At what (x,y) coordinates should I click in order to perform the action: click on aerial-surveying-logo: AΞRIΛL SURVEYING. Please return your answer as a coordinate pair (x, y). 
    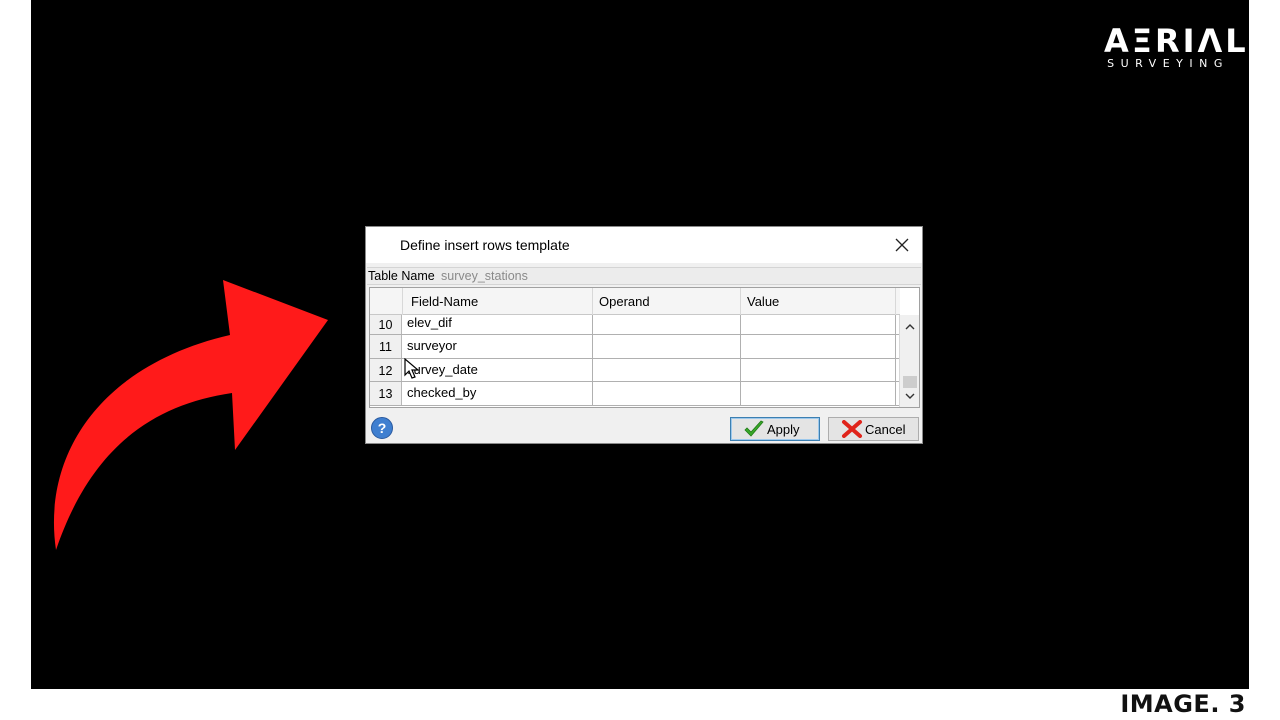
    Looking at the image, I should click on (1176, 46).